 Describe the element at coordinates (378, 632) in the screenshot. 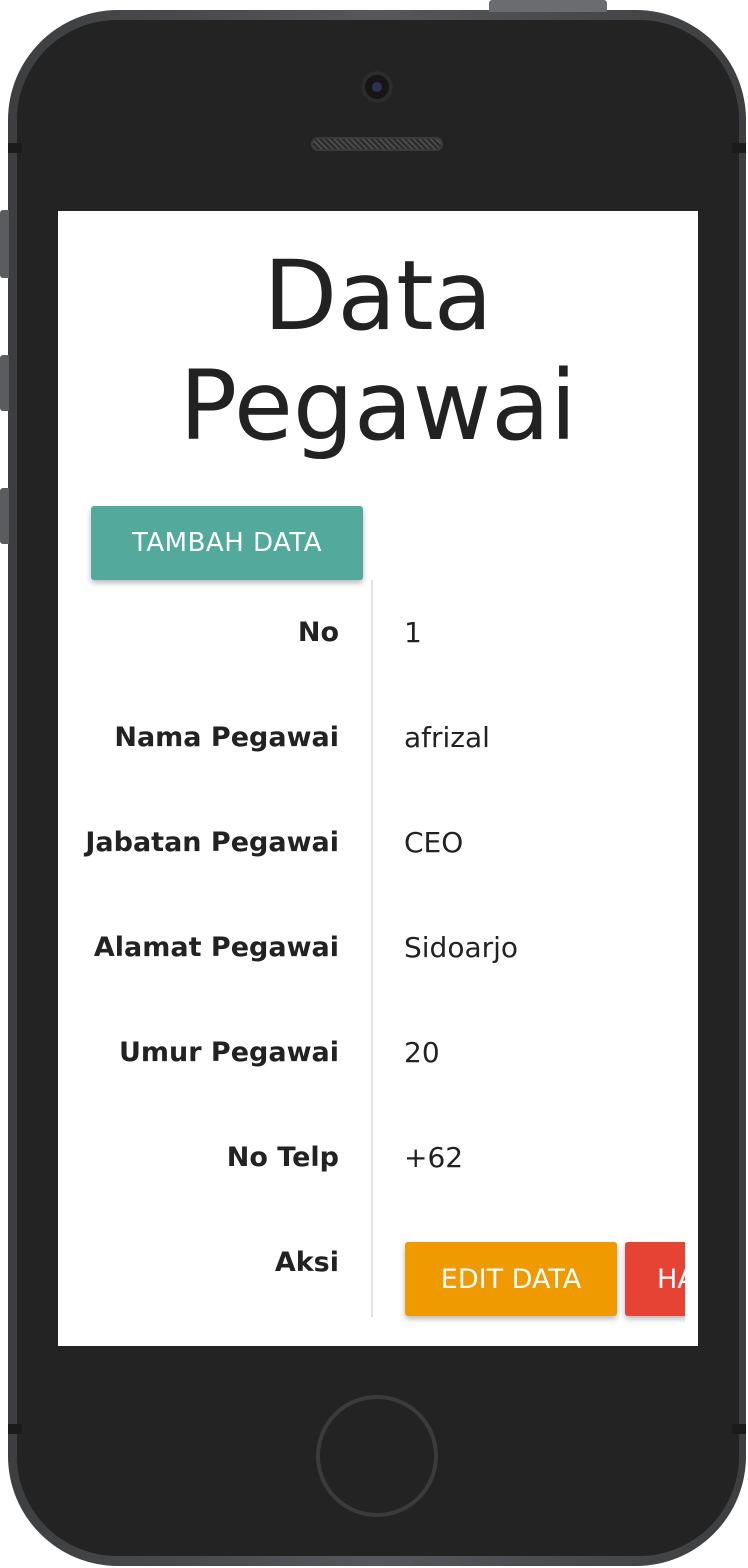

I see `table-row-no: No 1` at that location.